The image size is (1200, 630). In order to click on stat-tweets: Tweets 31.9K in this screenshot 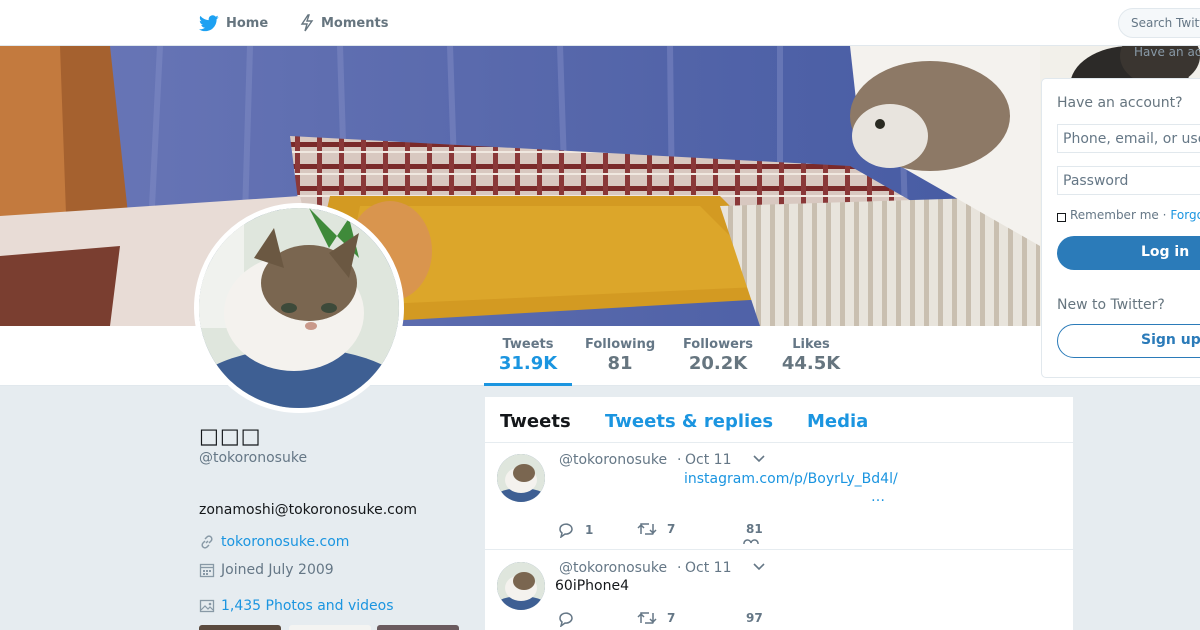, I will do `click(528, 361)`.